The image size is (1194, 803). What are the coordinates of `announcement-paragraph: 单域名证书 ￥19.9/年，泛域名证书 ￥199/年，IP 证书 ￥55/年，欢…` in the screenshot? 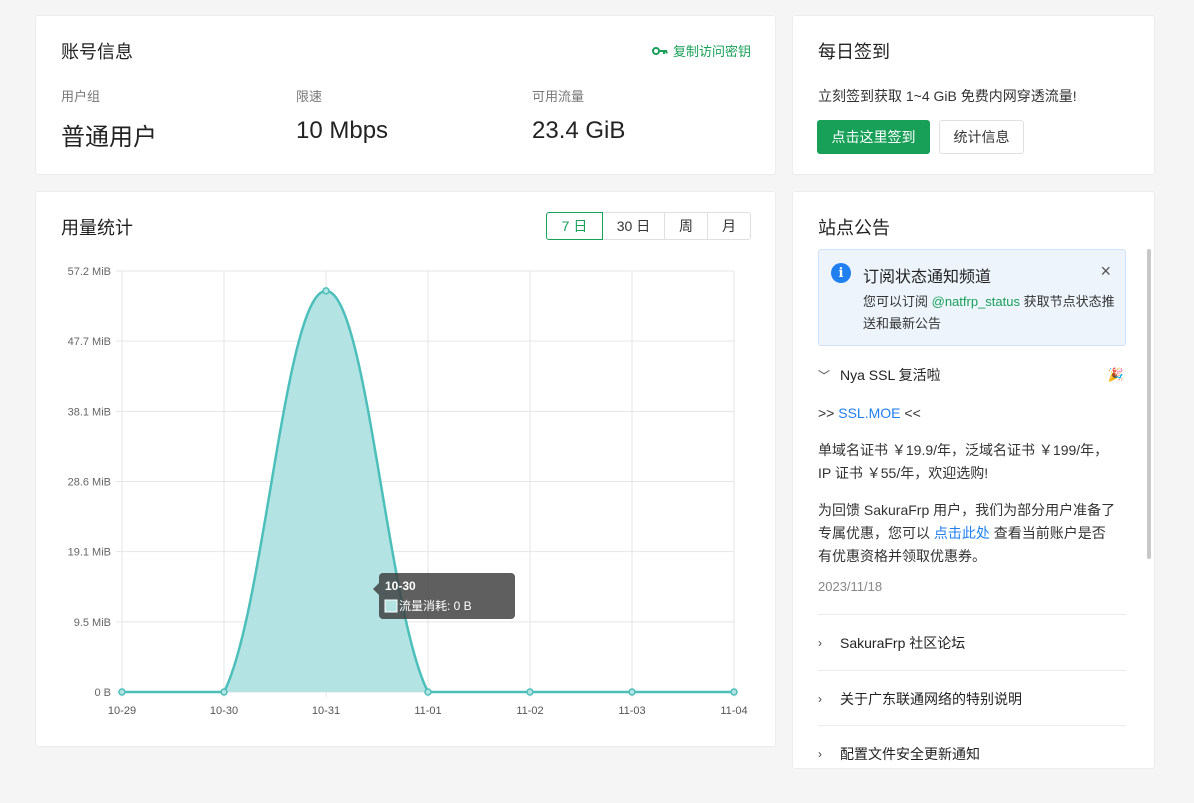 It's located at (963, 461).